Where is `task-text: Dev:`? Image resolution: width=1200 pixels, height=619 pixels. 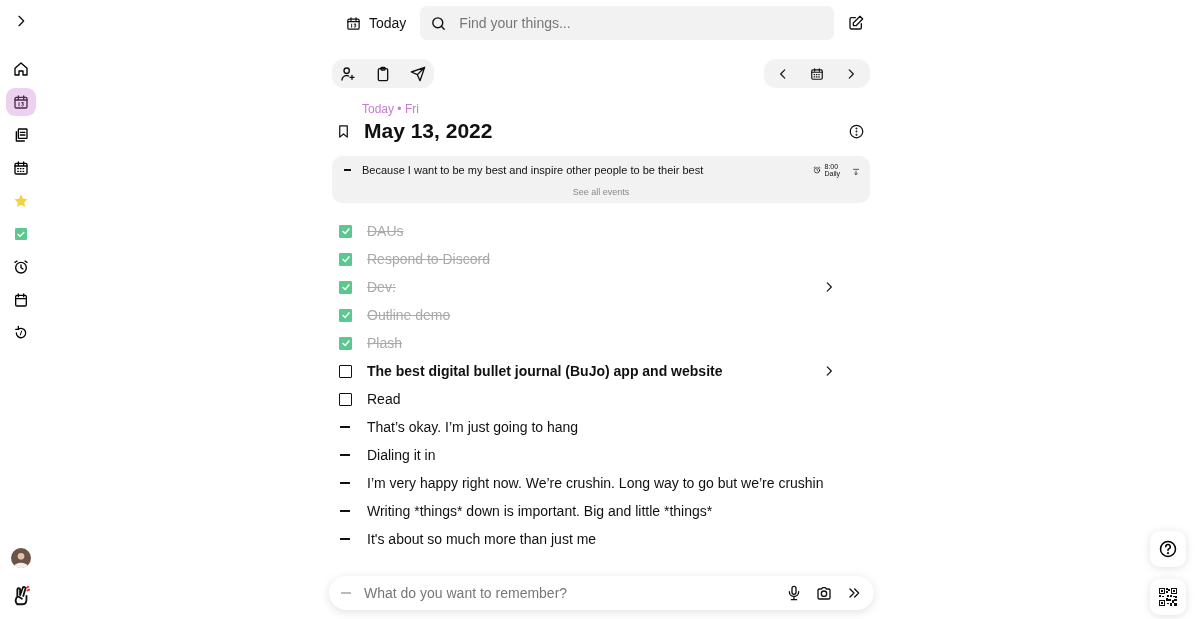
task-text: Dev: is located at coordinates (382, 287).